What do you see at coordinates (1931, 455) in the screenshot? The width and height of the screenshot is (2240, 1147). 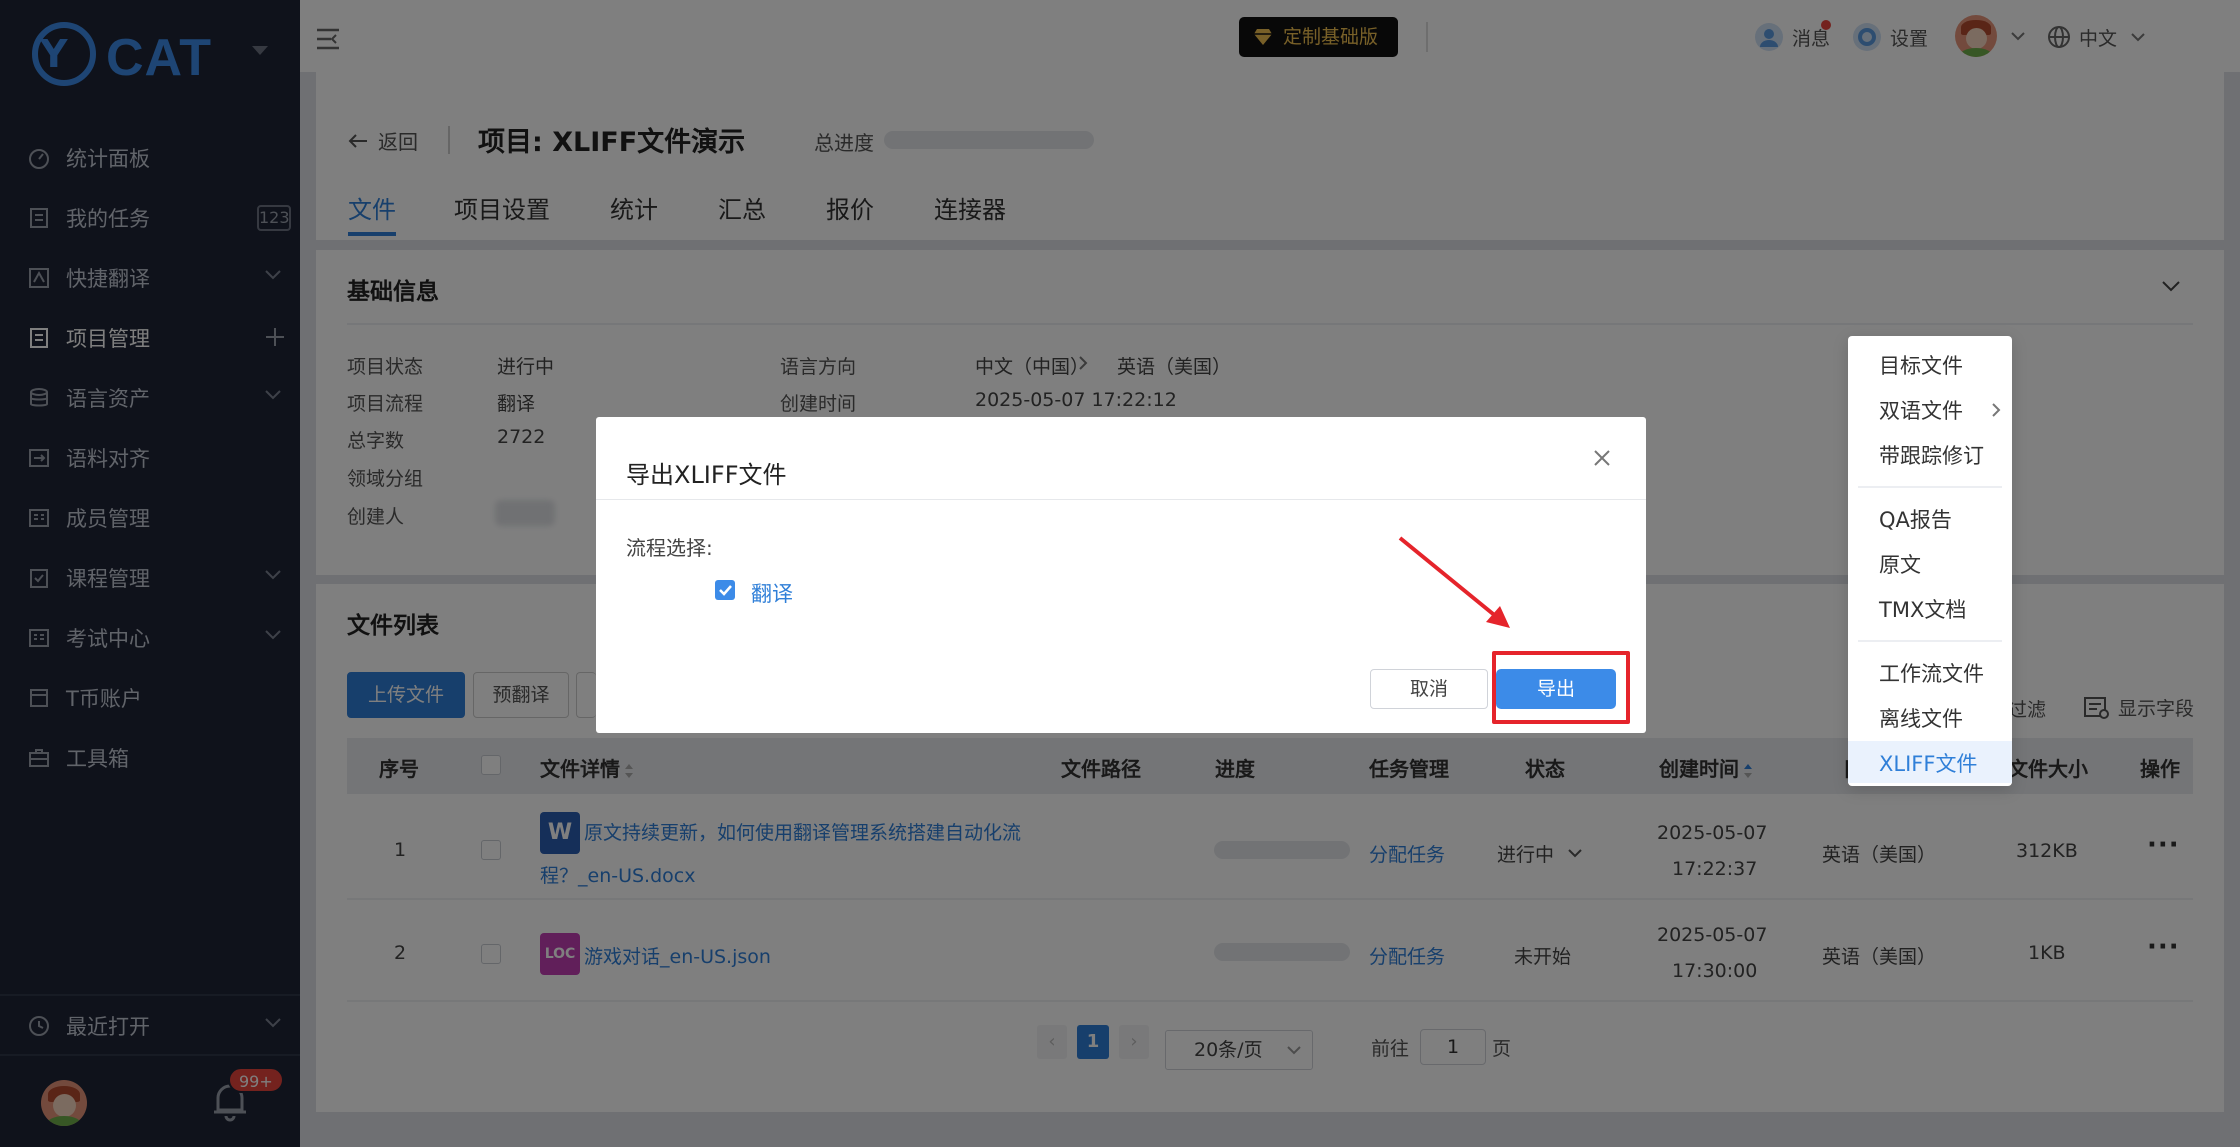 I see `menu-item-track-changes: 带跟踪修订` at bounding box center [1931, 455].